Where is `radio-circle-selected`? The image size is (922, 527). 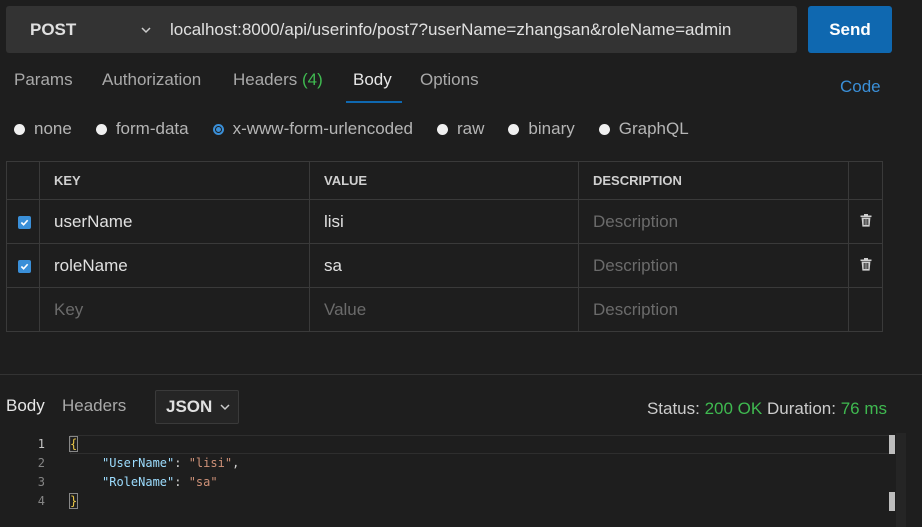 radio-circle-selected is located at coordinates (218, 129).